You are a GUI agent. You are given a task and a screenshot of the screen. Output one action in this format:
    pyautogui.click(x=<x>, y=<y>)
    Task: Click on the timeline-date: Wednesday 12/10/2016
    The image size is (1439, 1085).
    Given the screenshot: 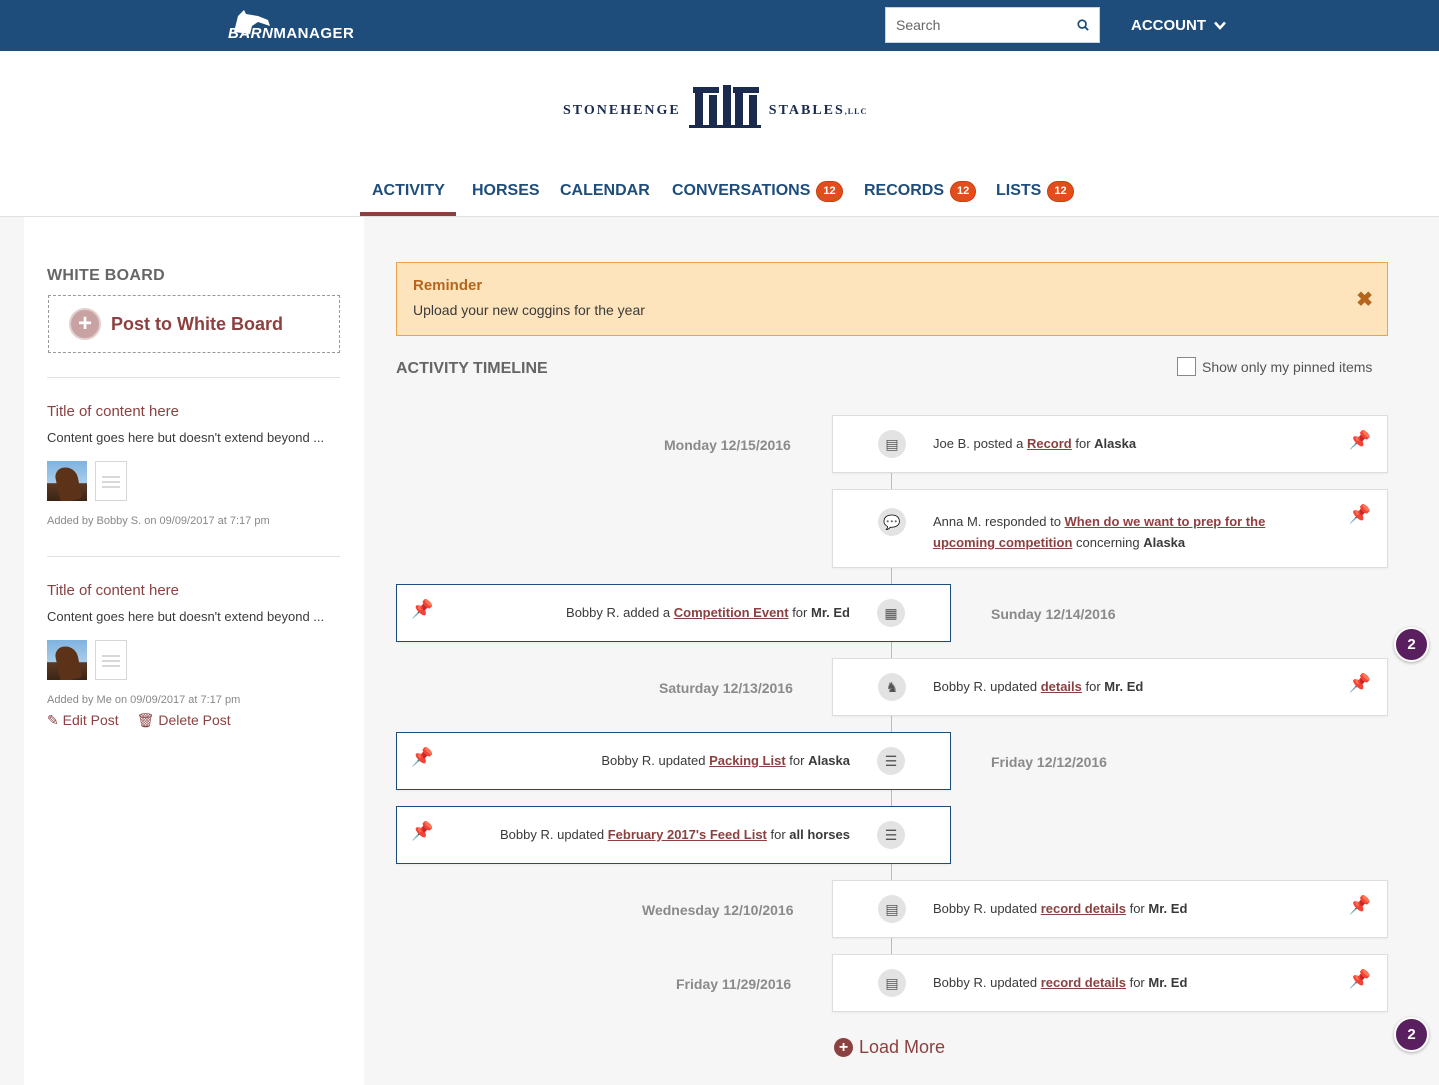 What is the action you would take?
    pyautogui.click(x=718, y=910)
    